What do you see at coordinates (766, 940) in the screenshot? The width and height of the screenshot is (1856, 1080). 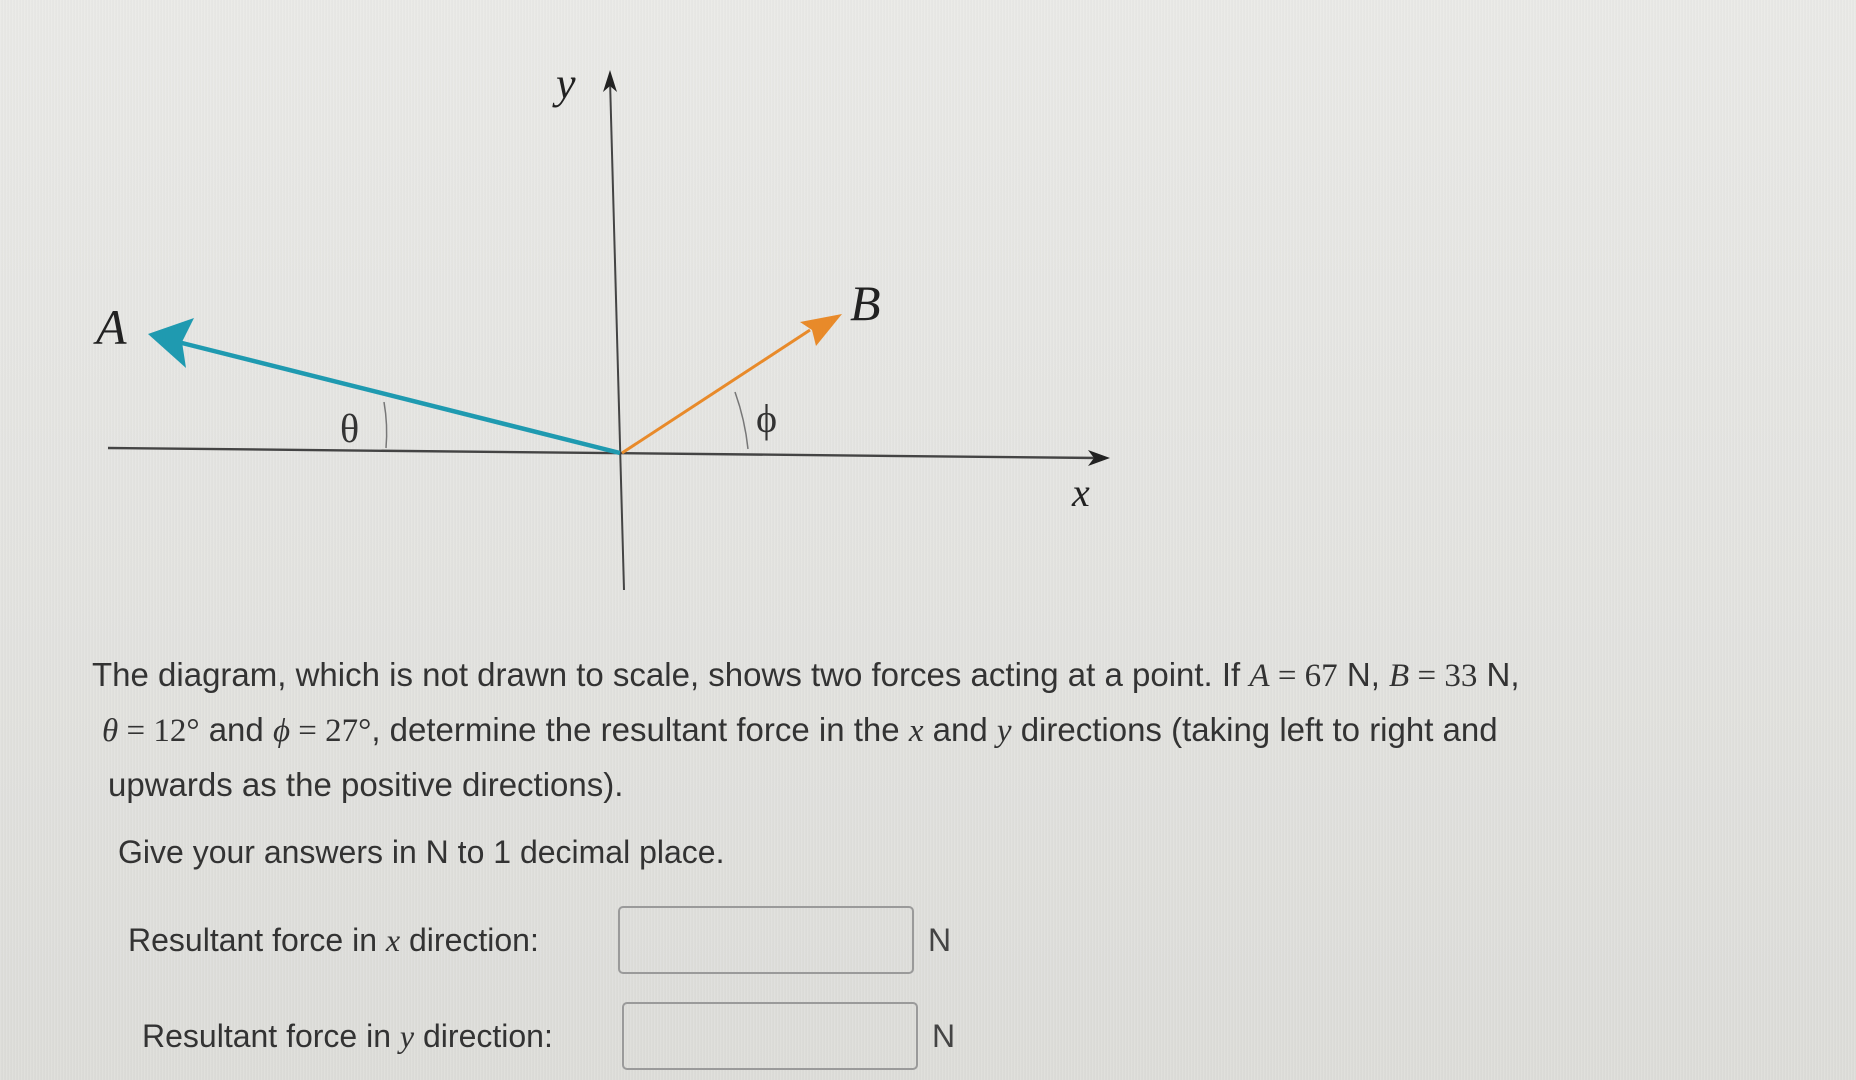 I see `resultant-x-input` at bounding box center [766, 940].